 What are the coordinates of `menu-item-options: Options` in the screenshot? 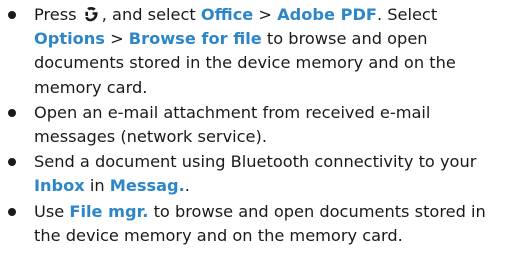 It's located at (69, 39).